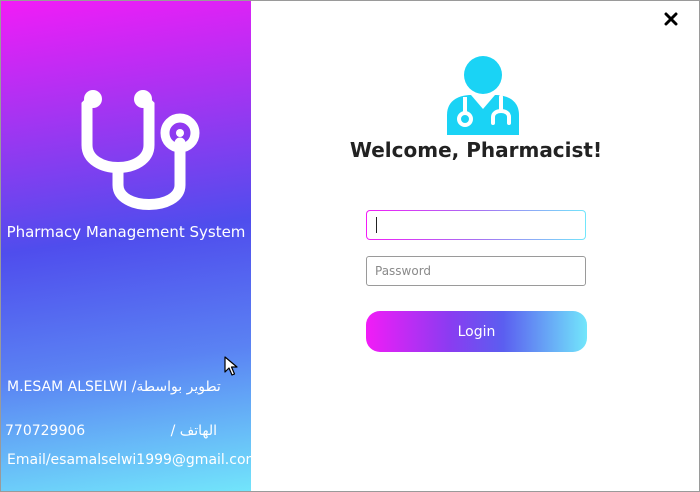  I want to click on app-title: Pharmacy Management System, so click(126, 232).